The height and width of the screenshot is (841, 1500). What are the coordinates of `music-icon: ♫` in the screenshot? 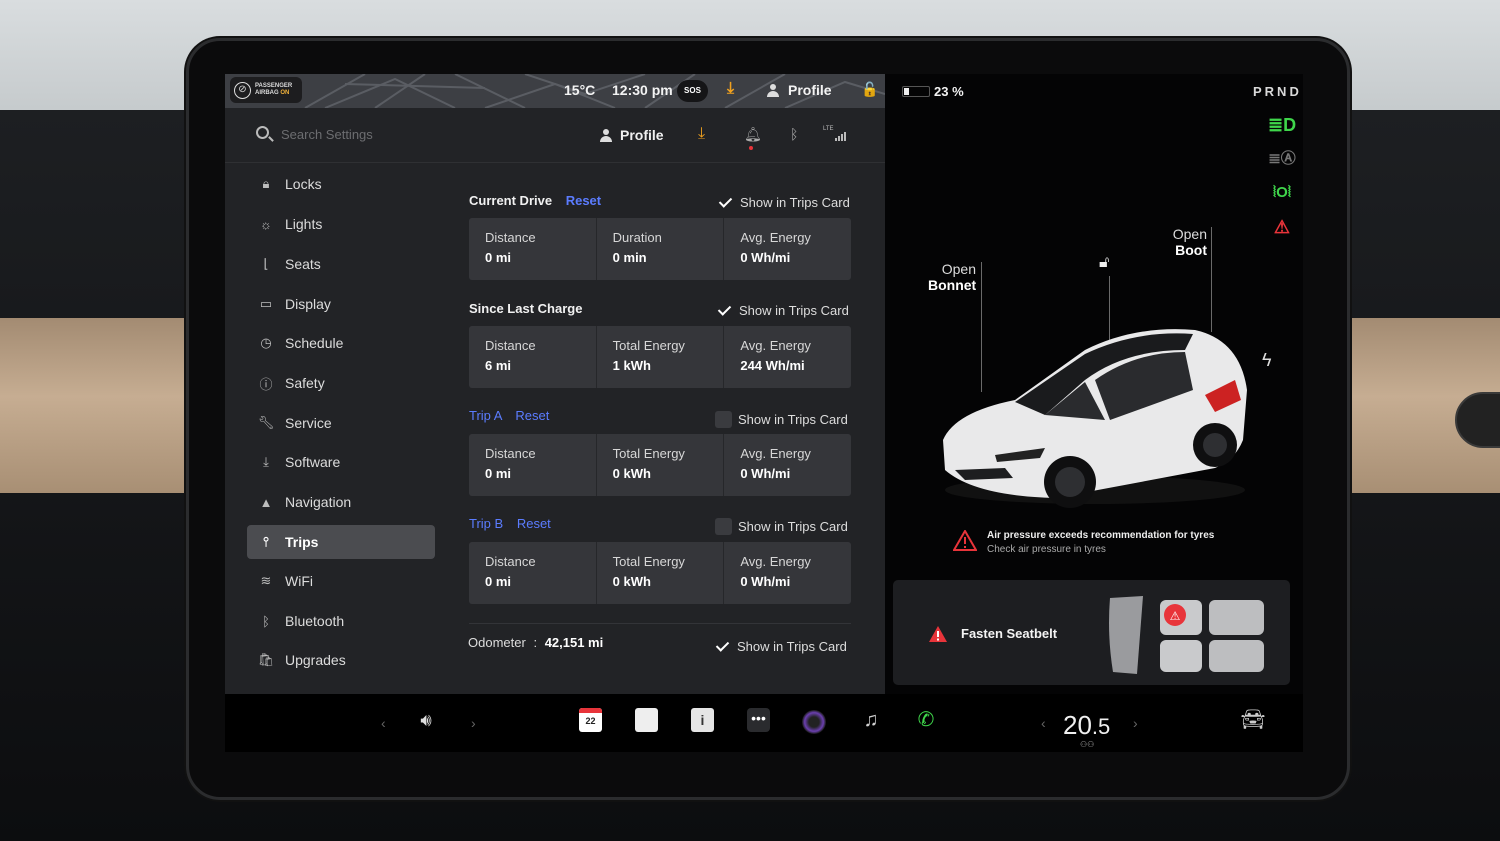 It's located at (871, 720).